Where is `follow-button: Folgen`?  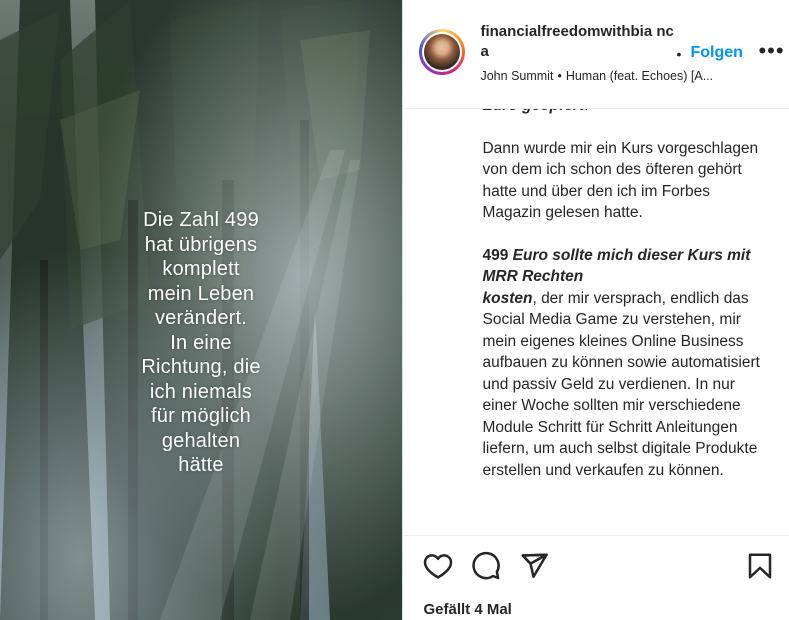 follow-button: Folgen is located at coordinates (716, 53).